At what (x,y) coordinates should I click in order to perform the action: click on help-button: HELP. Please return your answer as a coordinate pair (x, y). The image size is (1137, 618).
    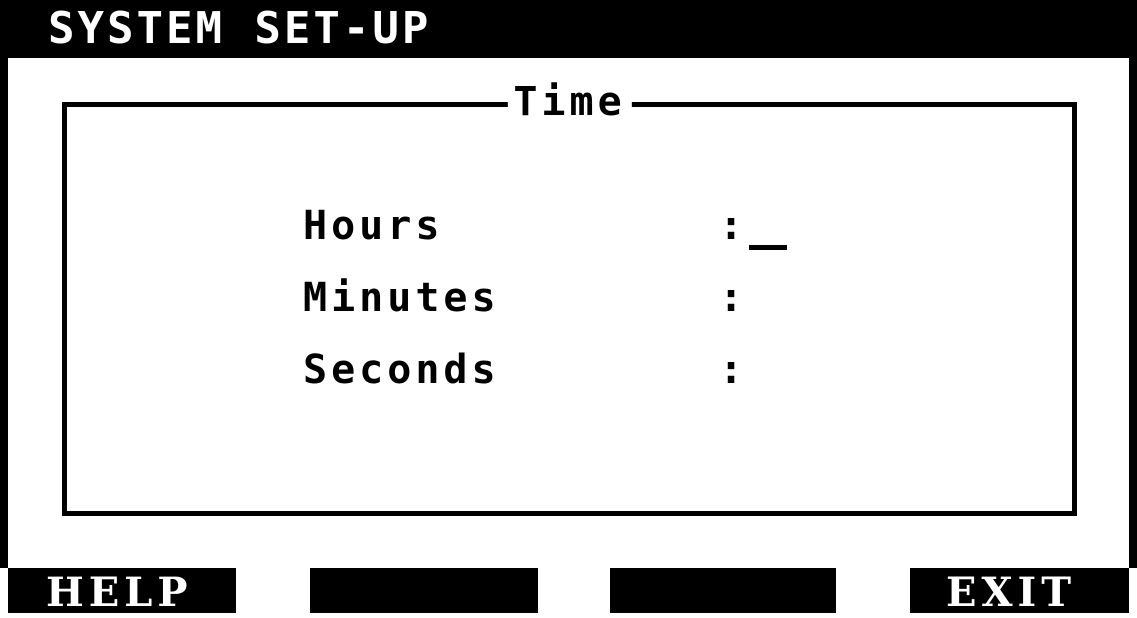
    Looking at the image, I should click on (122, 592).